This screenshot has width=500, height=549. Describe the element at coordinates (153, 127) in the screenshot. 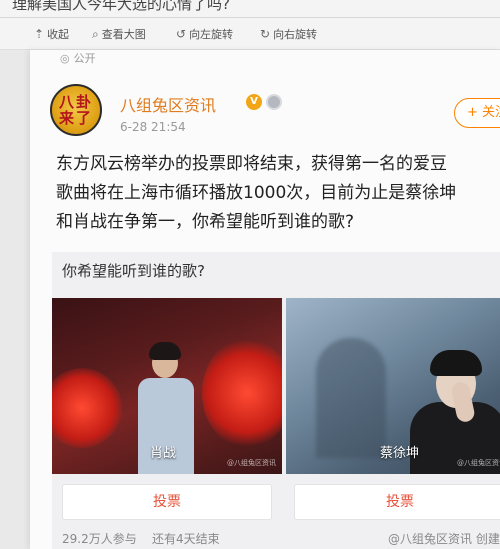

I see `post-time: 6-28 21:54` at that location.